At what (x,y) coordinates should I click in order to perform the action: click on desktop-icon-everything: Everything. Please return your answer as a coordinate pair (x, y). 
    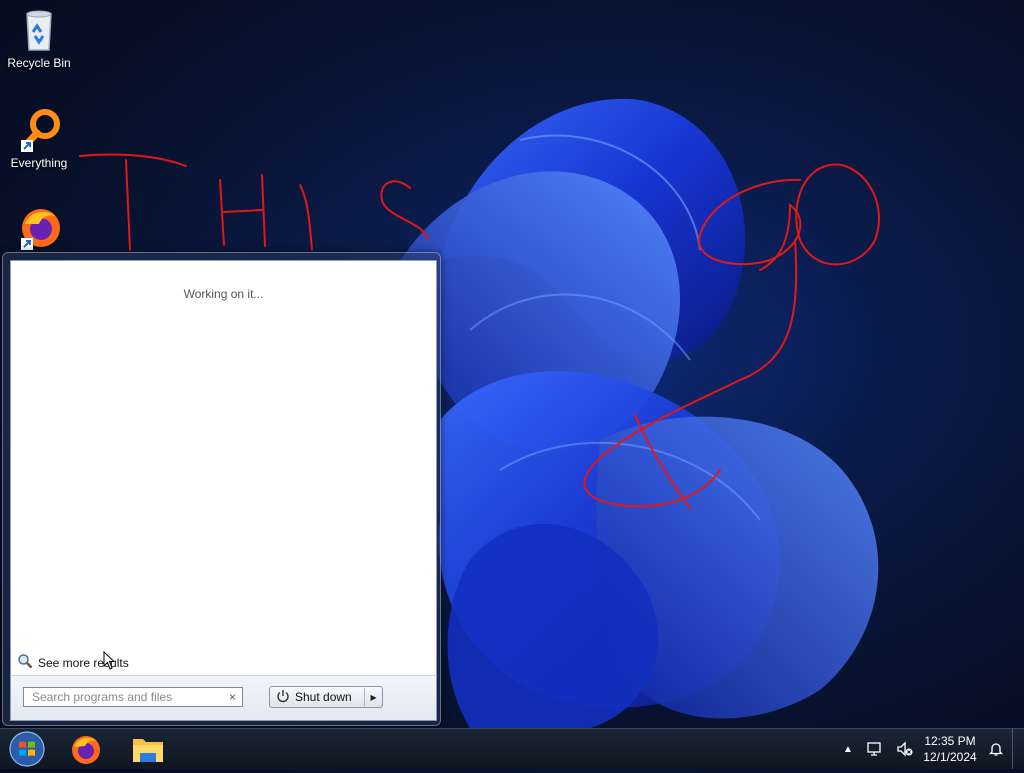
    Looking at the image, I should click on (39, 138).